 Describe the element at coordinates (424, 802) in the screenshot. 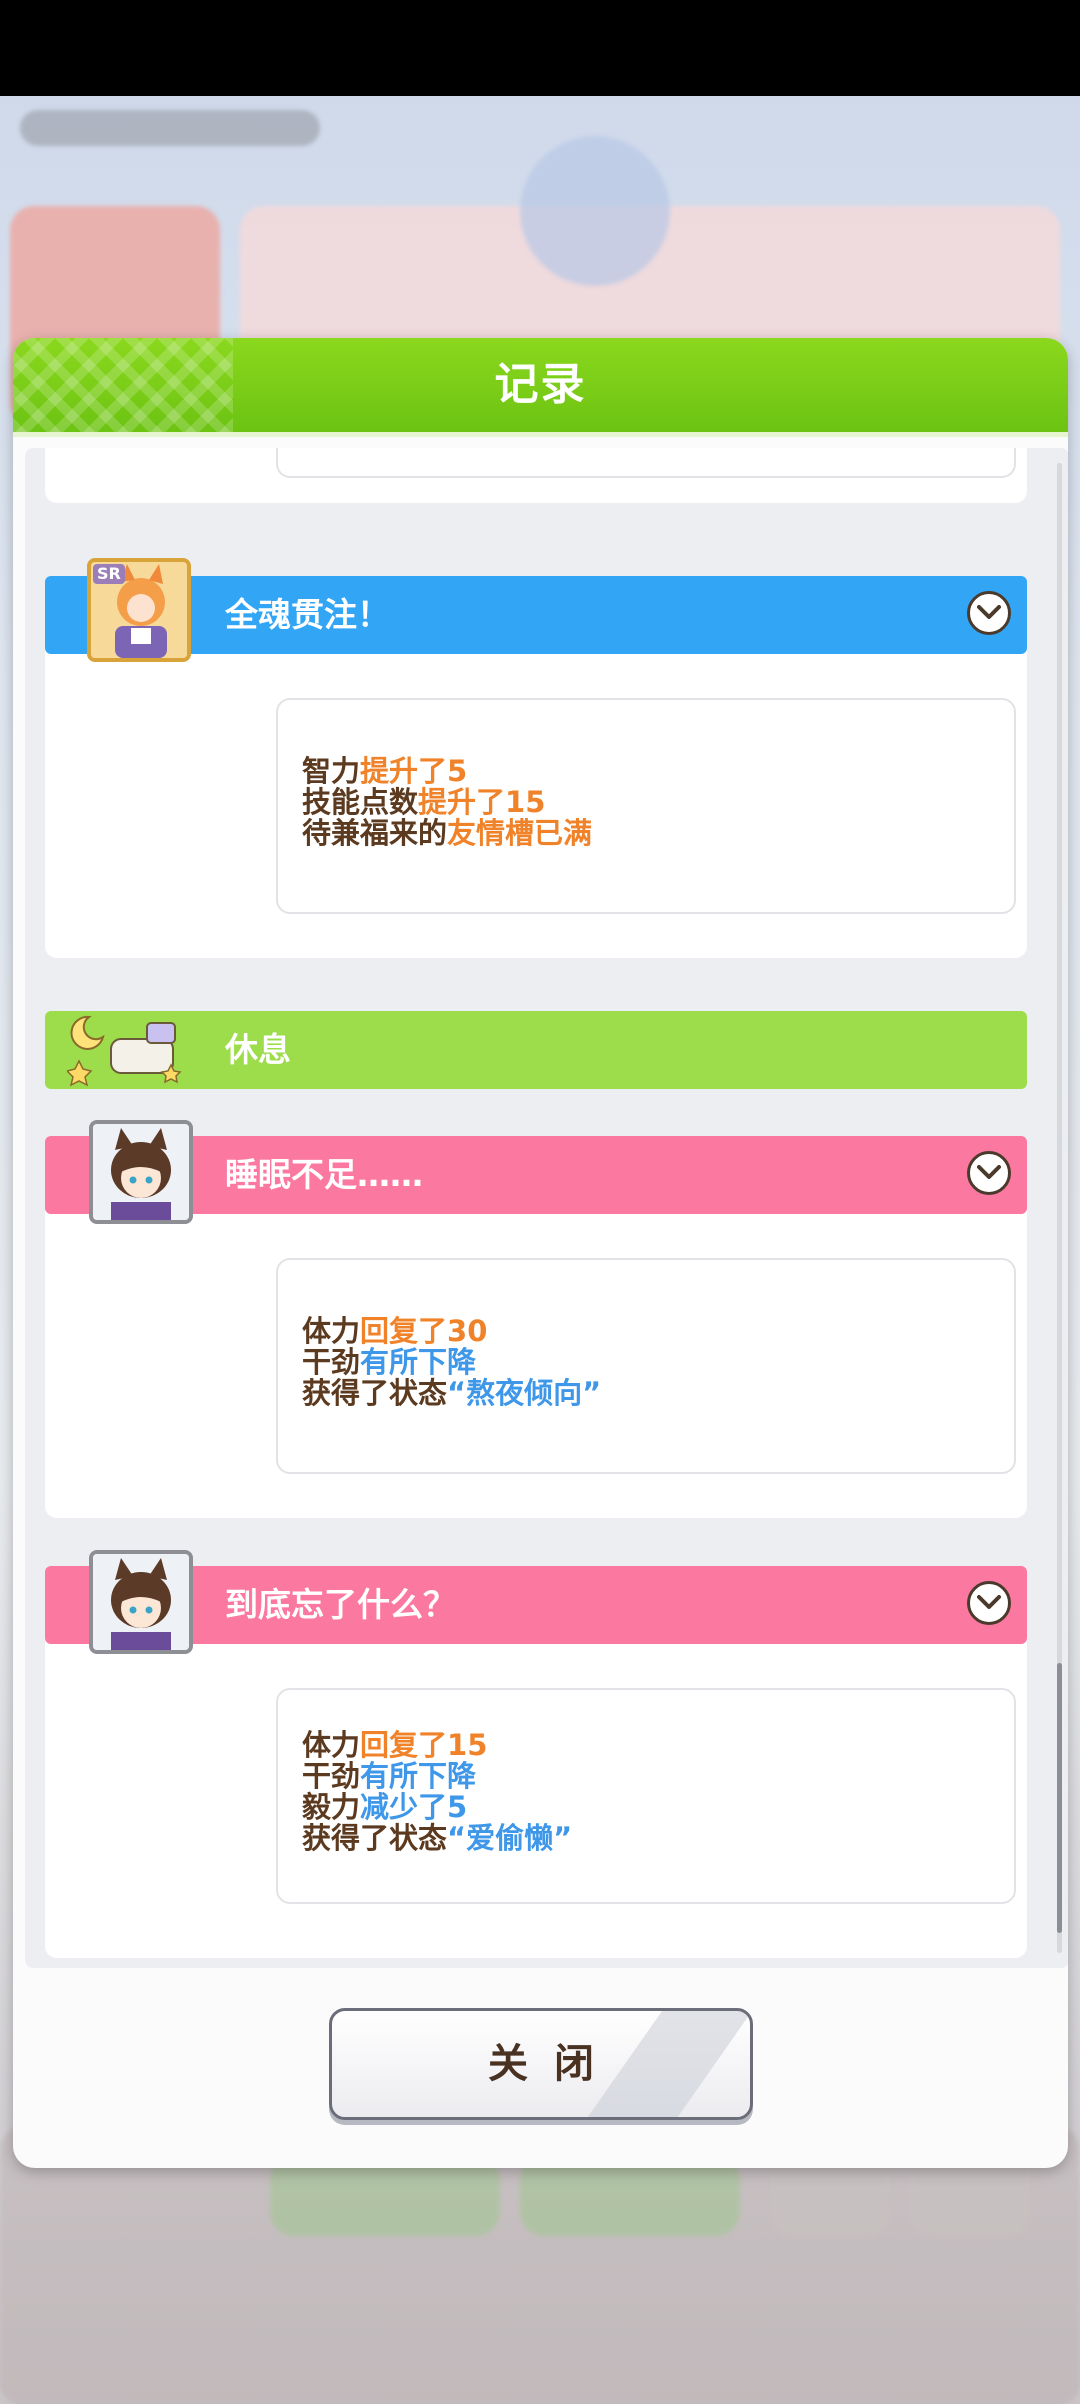

I see `message-line: 技能点数提升了15` at that location.